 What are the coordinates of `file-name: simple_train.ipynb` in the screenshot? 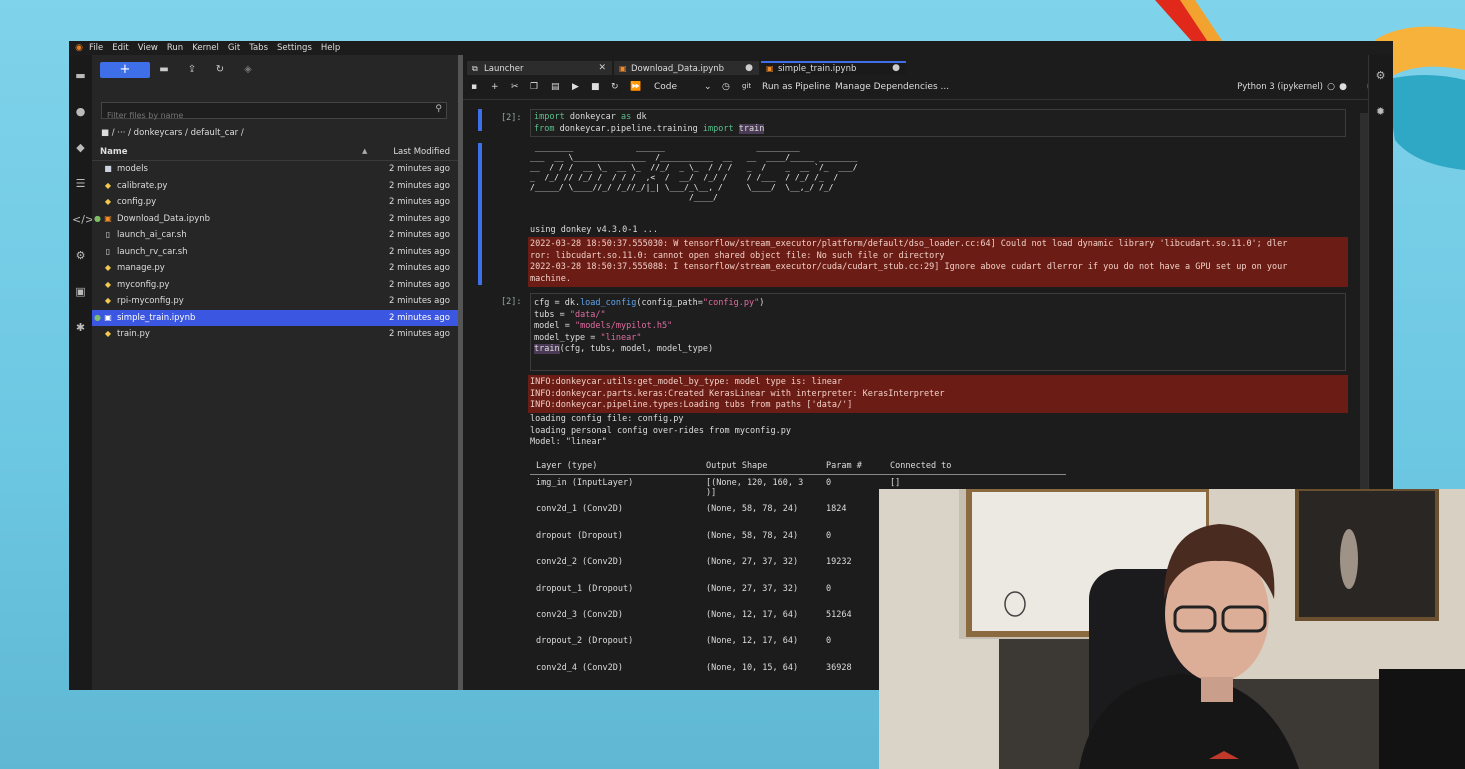 It's located at (156, 317).